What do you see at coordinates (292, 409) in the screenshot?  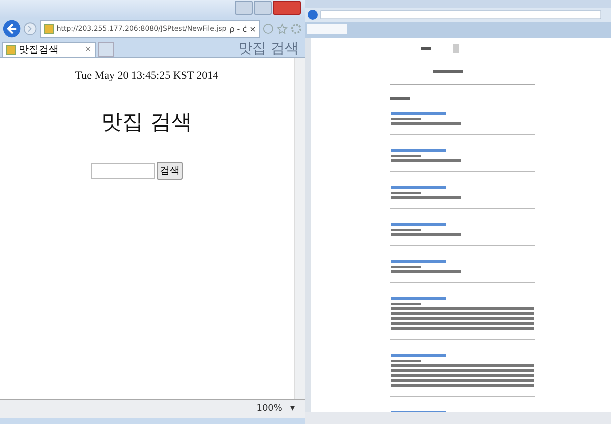 I see `zoom-caret: ▾` at bounding box center [292, 409].